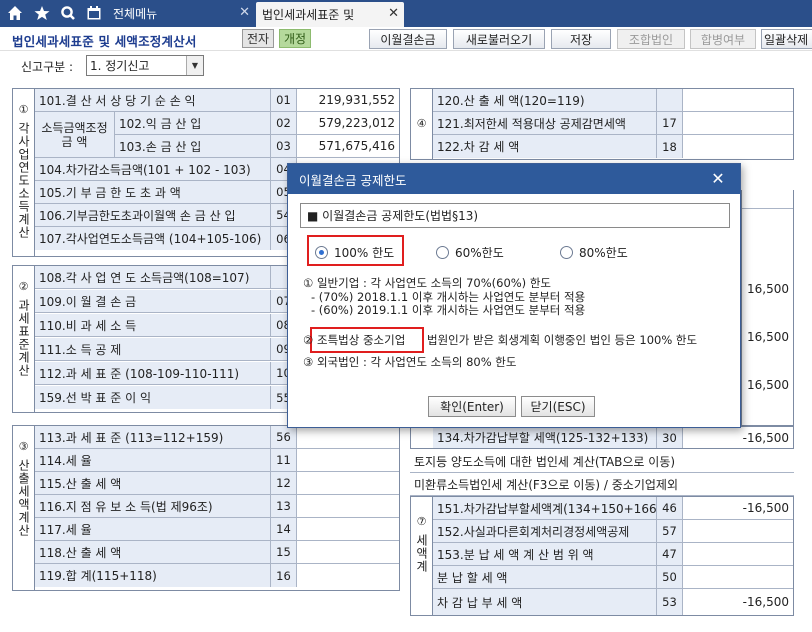  I want to click on tab-full-menu-close-icon: ✕, so click(244, 12).